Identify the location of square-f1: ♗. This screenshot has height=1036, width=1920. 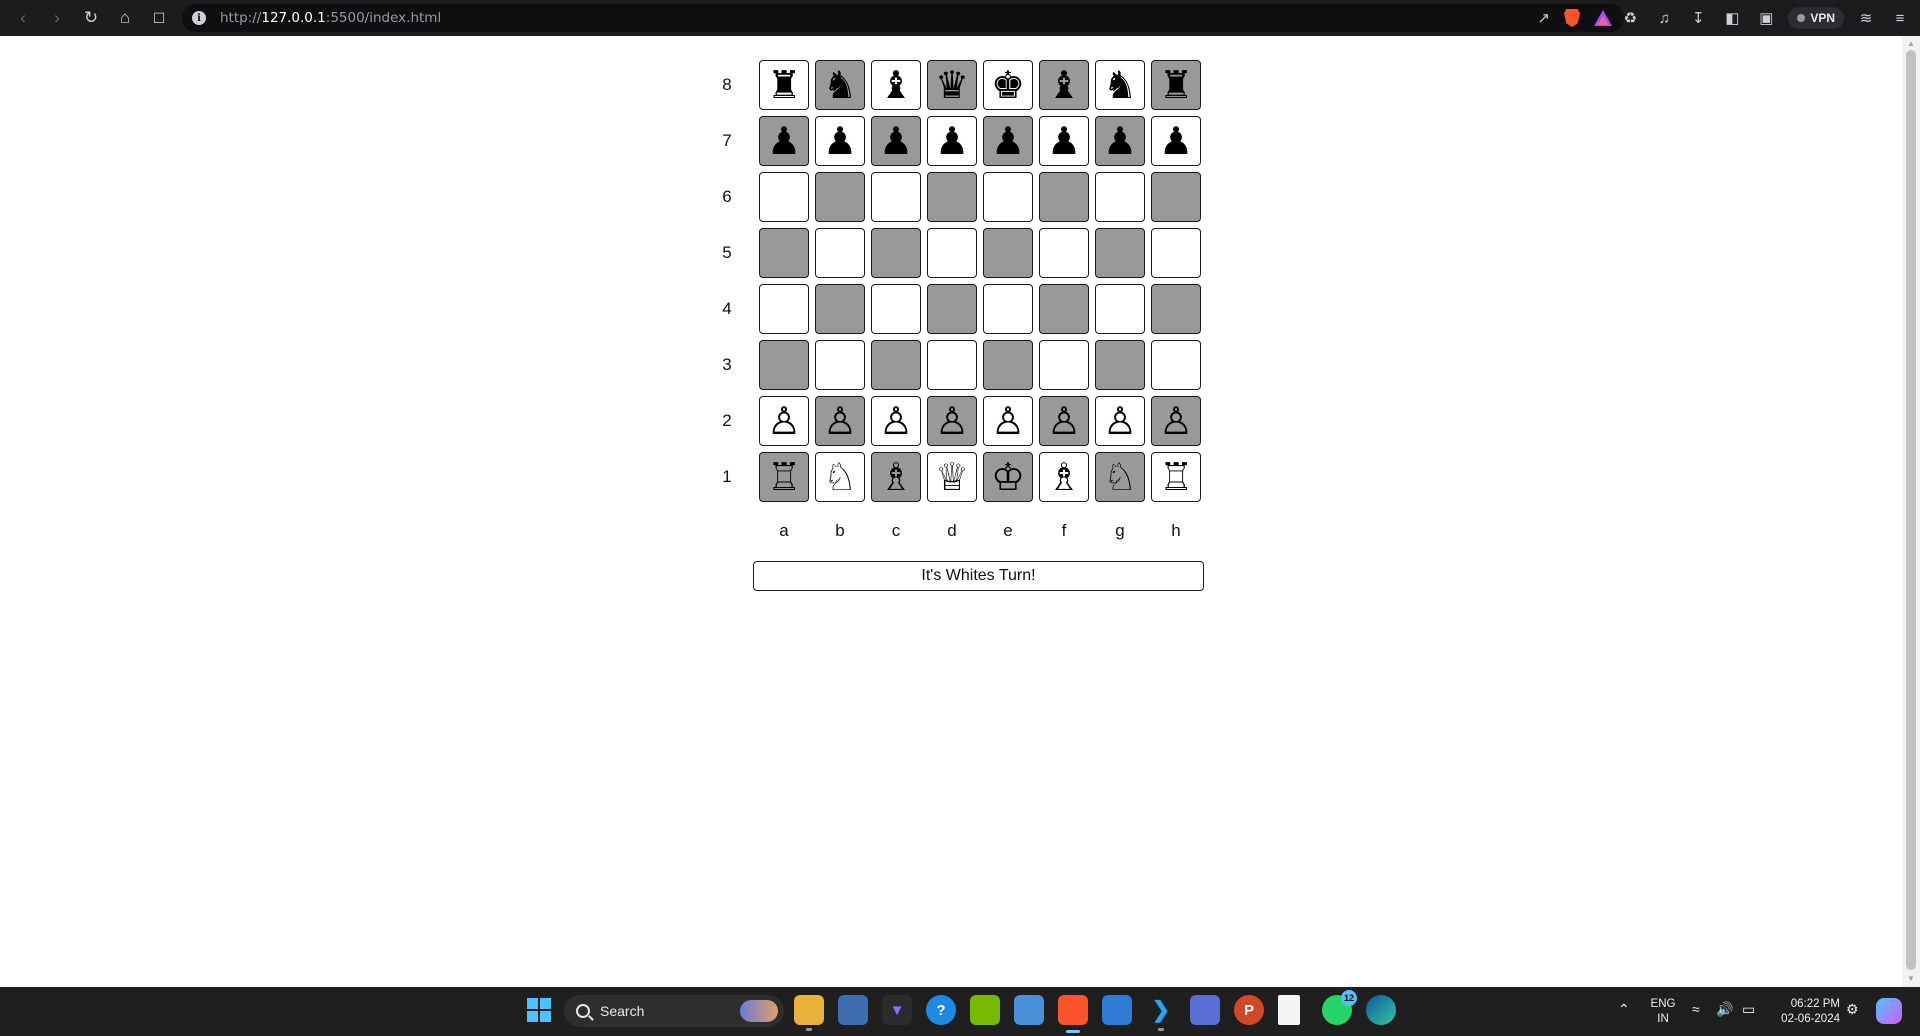
(1064, 477).